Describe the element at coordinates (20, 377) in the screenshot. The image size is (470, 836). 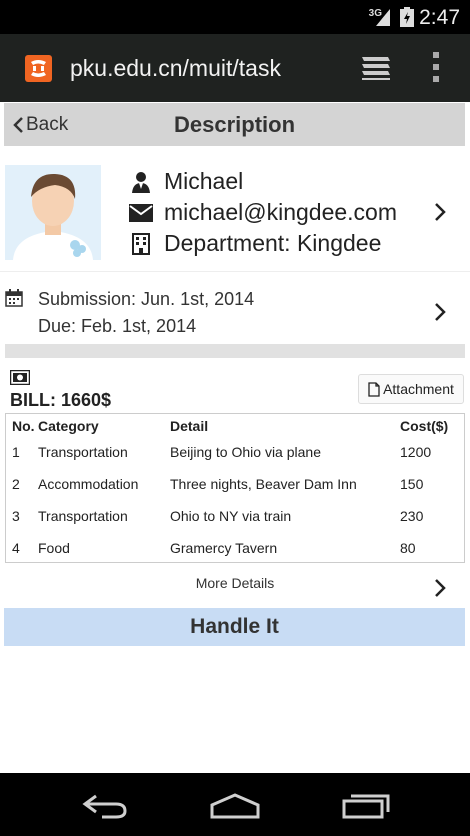
I see `money-icon` at that location.